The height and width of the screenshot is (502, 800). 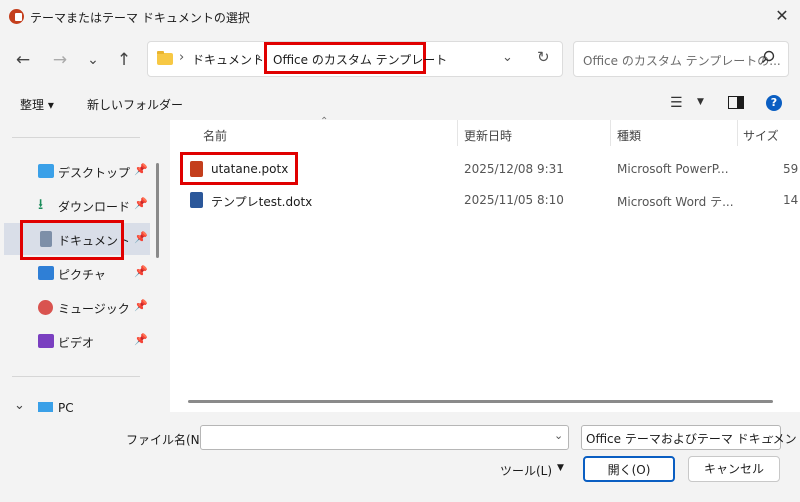 I want to click on sidebar-item-label: ピクチャ, so click(x=82, y=275).